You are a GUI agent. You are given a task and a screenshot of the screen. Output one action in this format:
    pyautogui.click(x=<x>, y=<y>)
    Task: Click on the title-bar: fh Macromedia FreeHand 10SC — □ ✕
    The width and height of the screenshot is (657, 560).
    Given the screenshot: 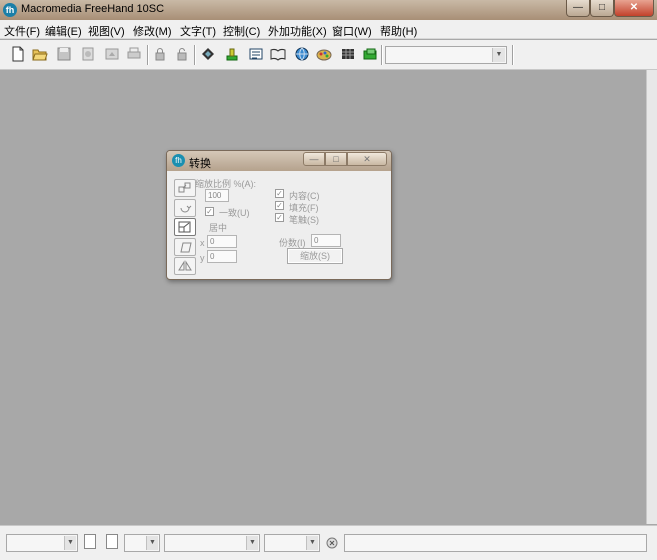 What is the action you would take?
    pyautogui.click(x=328, y=10)
    